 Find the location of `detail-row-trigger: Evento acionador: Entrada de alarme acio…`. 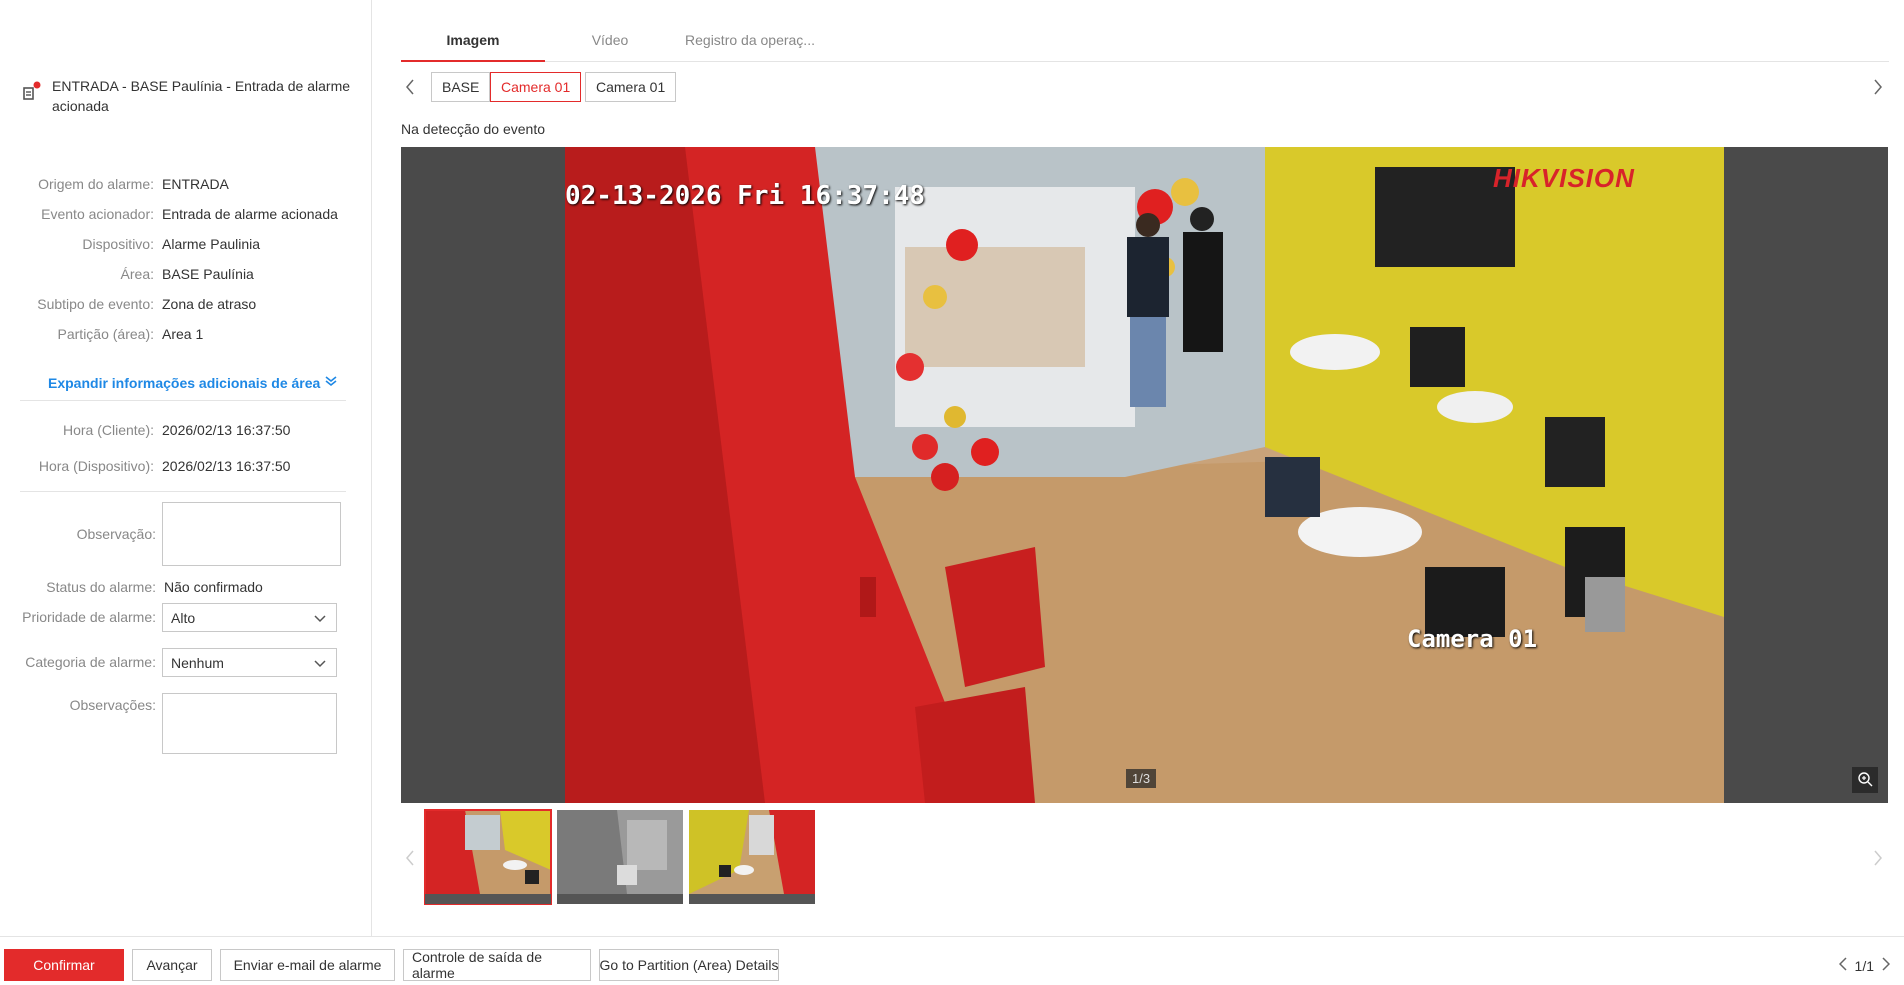

detail-row-trigger: Evento acionador: Entrada de alarme acio… is located at coordinates (169, 214).